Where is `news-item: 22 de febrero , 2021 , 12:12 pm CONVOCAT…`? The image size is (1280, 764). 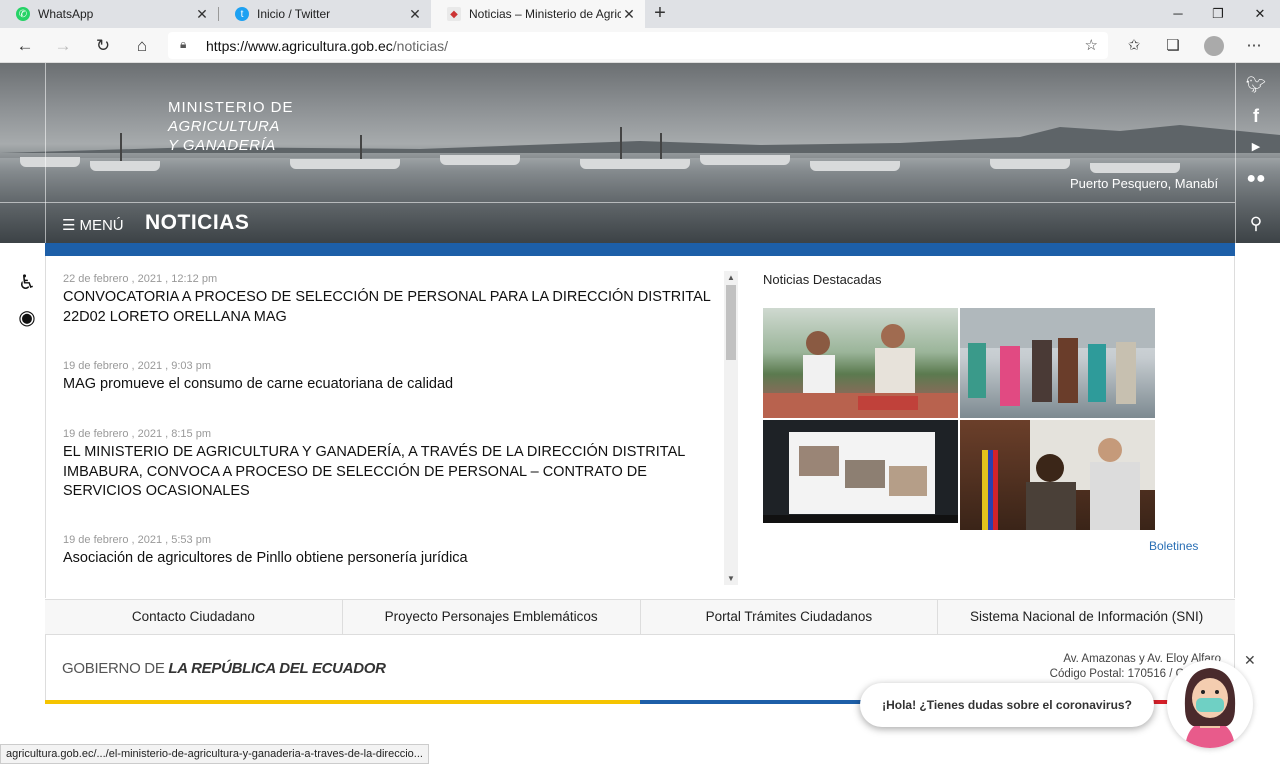
news-item: 22 de febrero , 2021 , 12:12 pm CONVOCAT… is located at coordinates (388, 300).